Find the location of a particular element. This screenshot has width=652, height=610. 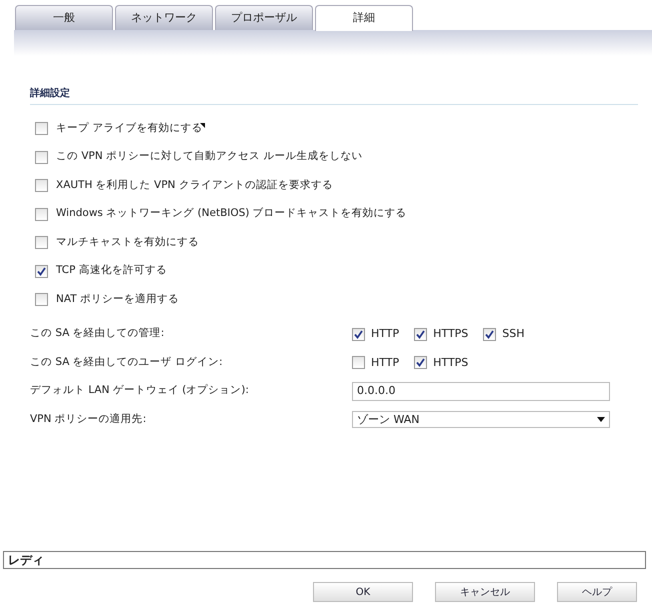

dialog-button: キャンセル is located at coordinates (485, 592).